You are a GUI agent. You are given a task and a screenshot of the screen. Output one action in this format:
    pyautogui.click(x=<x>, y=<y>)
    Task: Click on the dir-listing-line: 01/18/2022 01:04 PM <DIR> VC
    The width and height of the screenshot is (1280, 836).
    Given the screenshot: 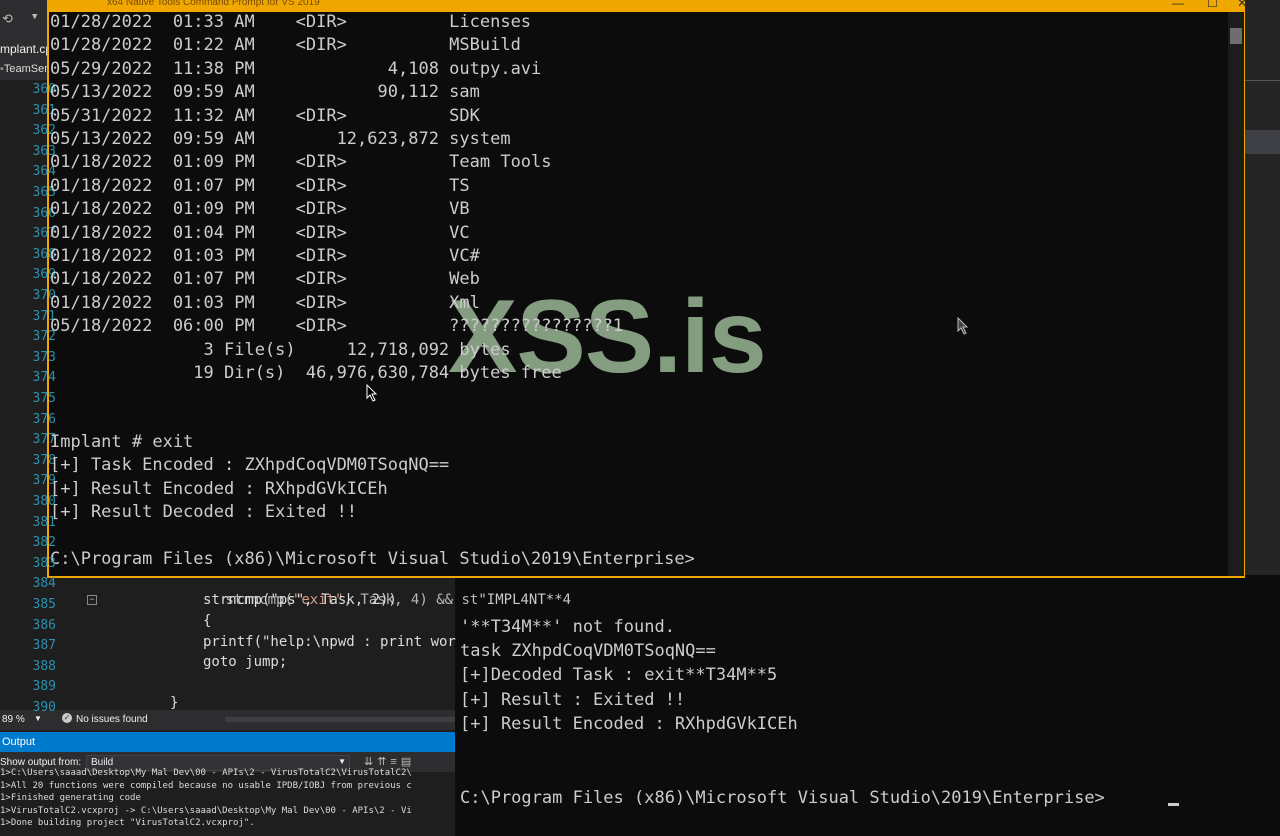 What is the action you would take?
    pyautogui.click(x=260, y=232)
    